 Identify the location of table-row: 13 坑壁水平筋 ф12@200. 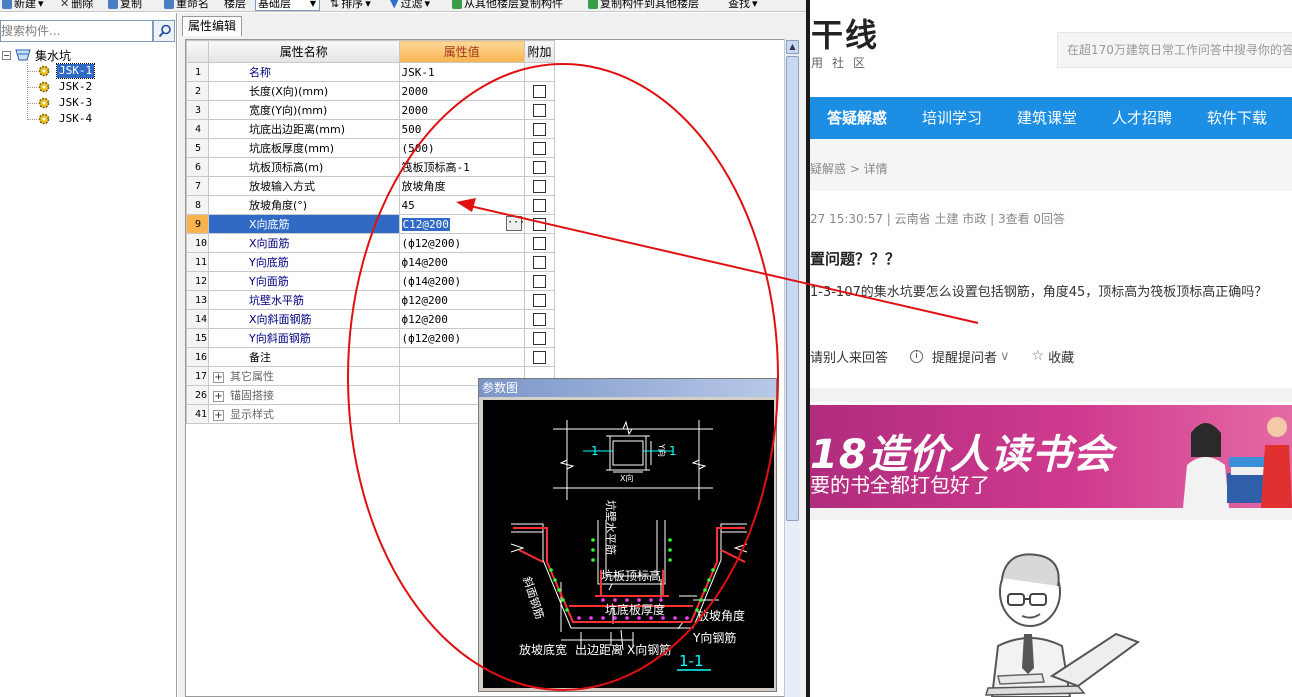
(492, 300).